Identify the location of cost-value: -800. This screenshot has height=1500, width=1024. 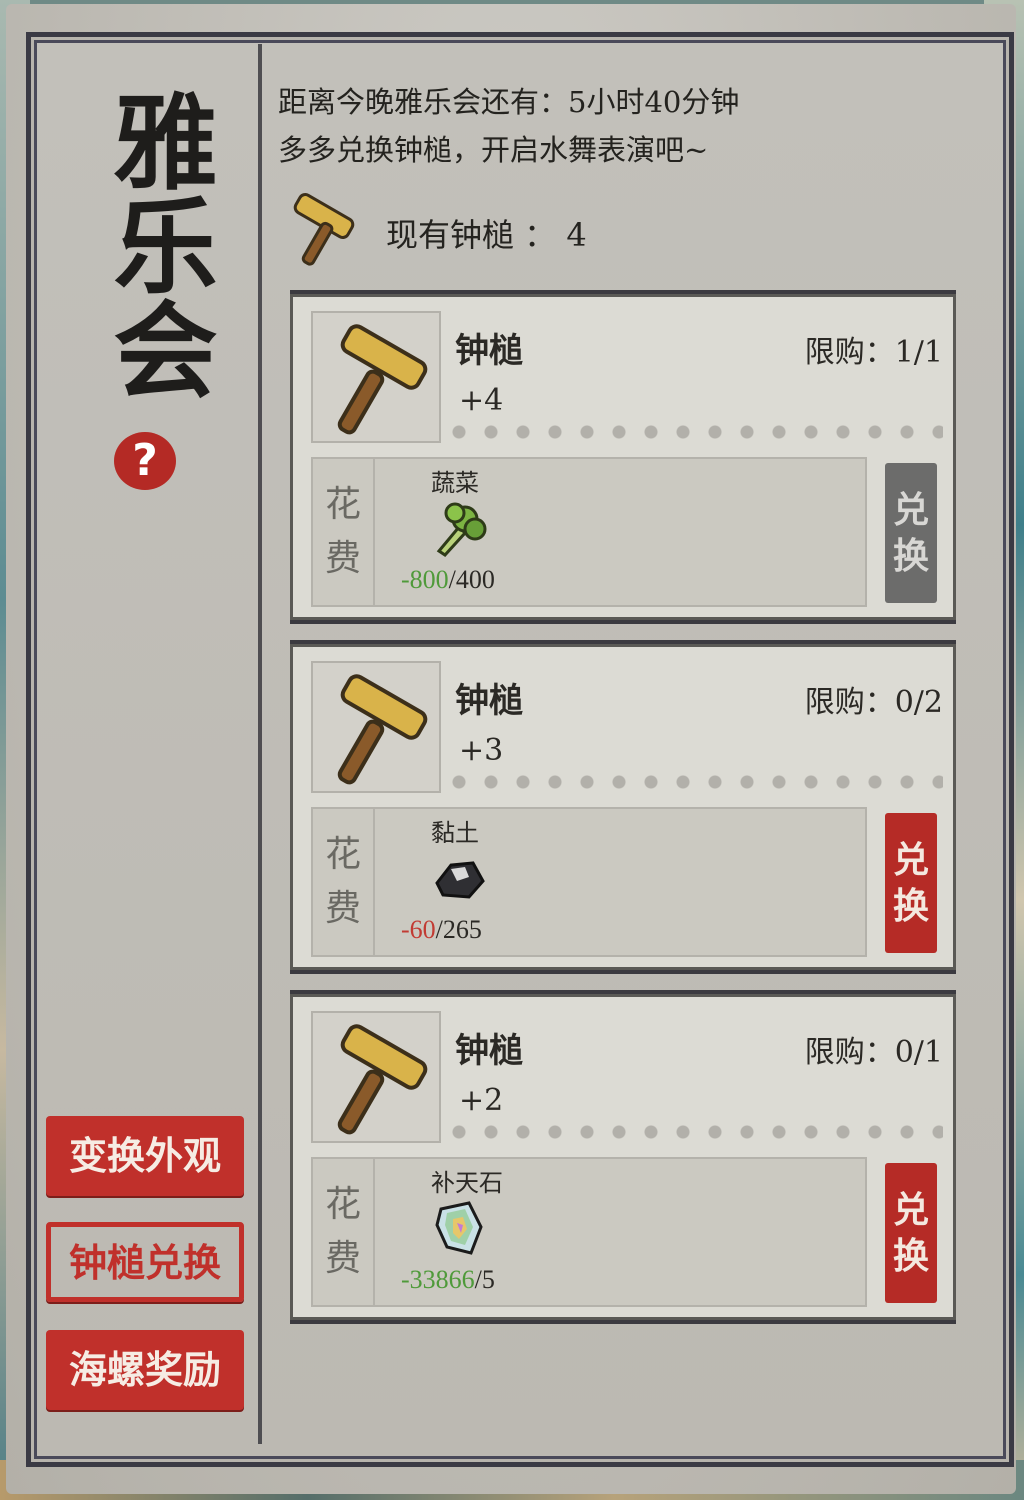
(425, 579).